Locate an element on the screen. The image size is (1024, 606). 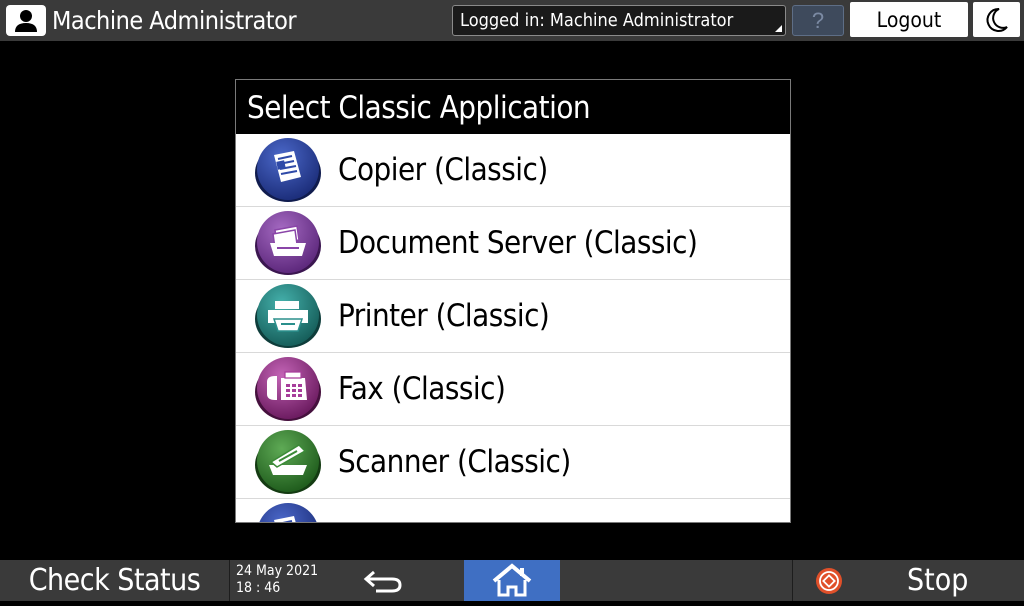
dialog-title: Select Classic Application is located at coordinates (513, 107).